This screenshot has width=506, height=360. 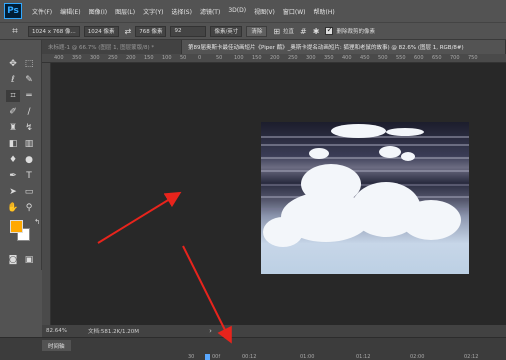 I want to click on swap-dimensions-icon: ⇄, so click(x=128, y=31).